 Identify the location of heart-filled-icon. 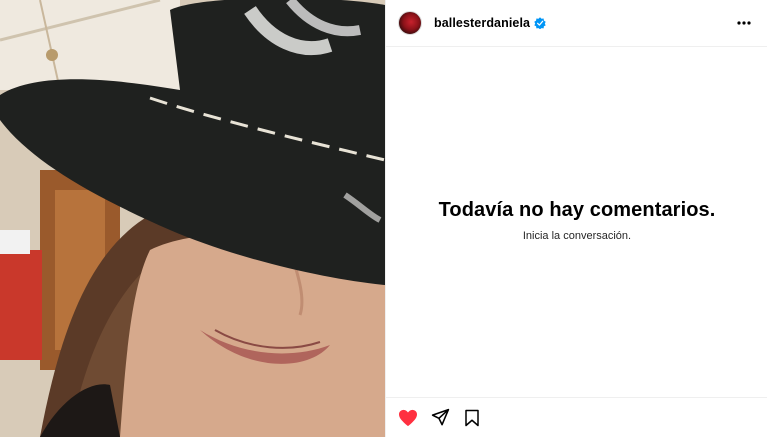
(408, 417).